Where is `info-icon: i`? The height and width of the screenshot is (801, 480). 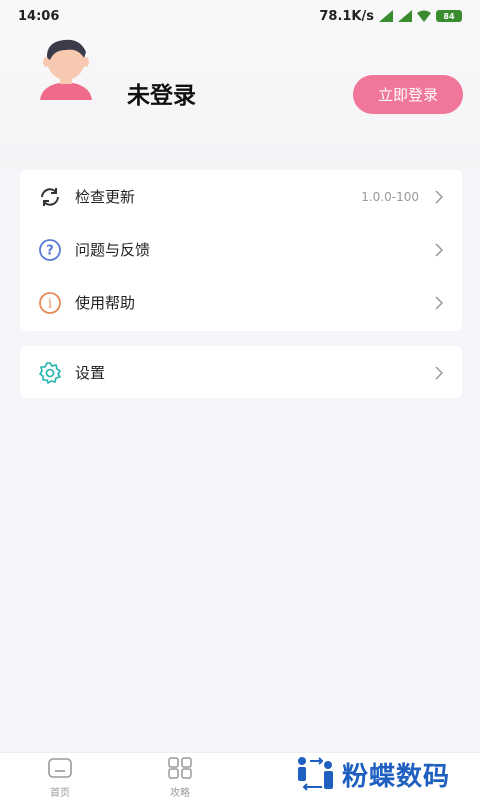 info-icon: i is located at coordinates (50, 303).